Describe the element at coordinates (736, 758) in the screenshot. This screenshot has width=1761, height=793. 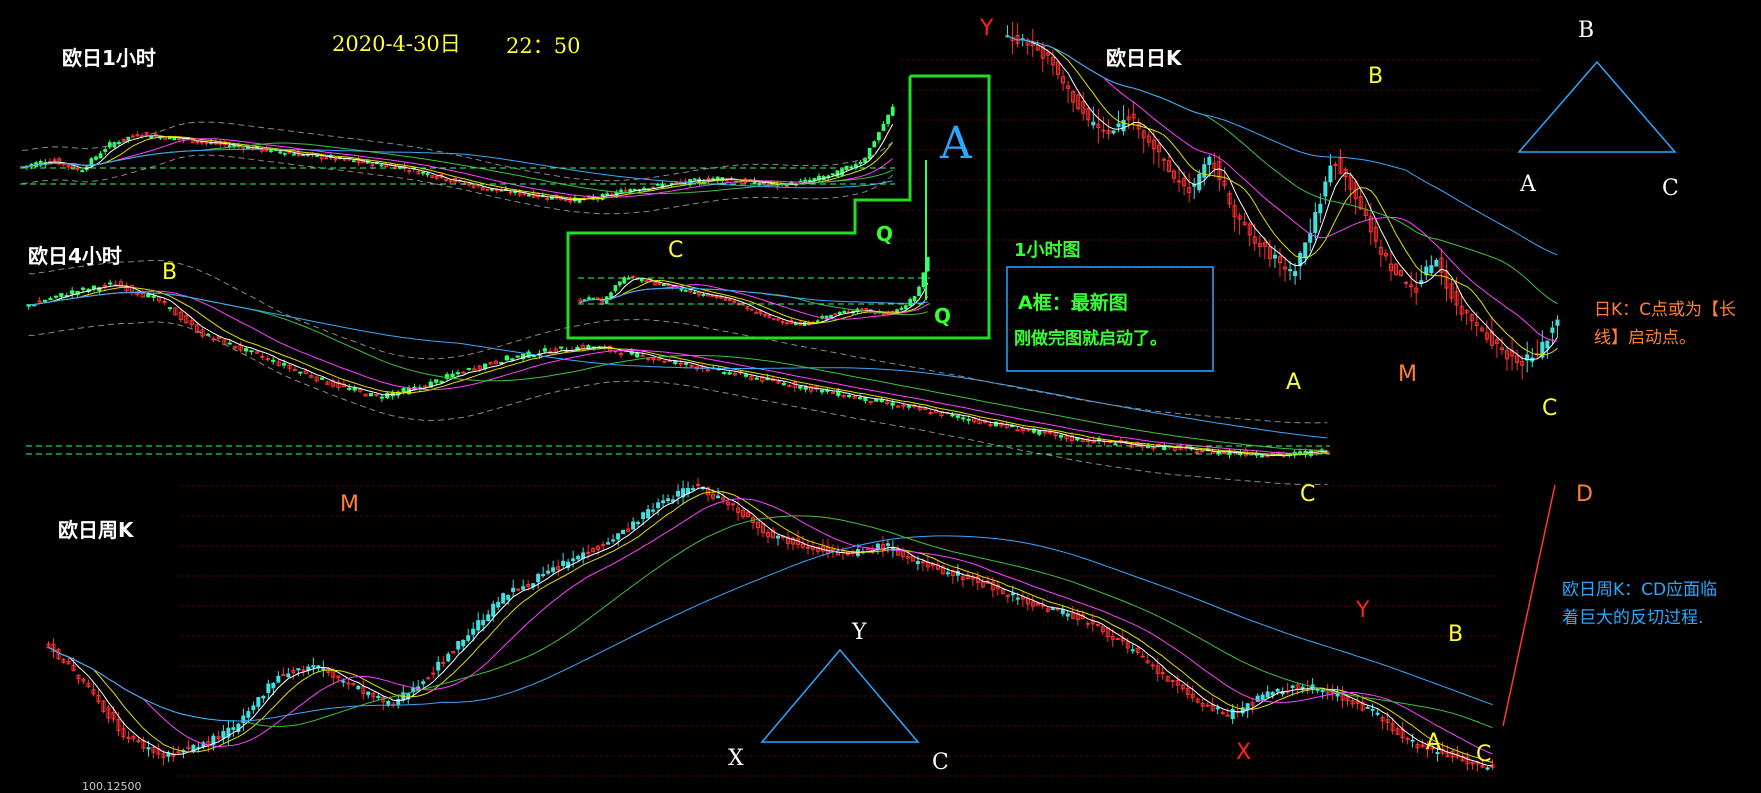
I see `weekly-point-x-white: X` at that location.